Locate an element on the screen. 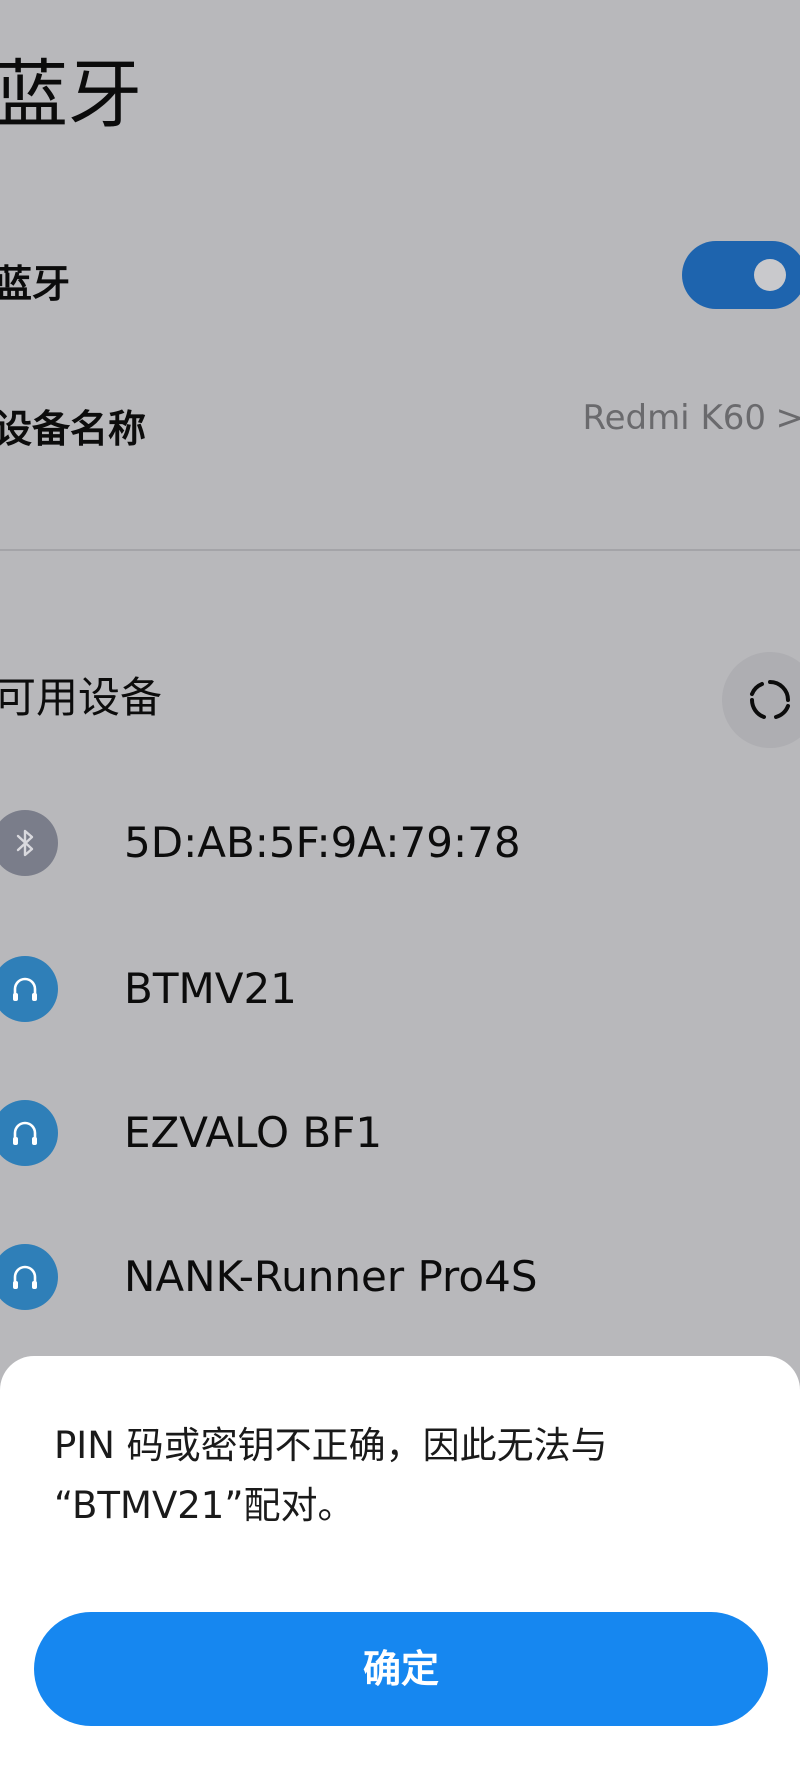 Image resolution: width=800 pixels, height=1778 pixels. bluetooth-toggle is located at coordinates (741, 275).